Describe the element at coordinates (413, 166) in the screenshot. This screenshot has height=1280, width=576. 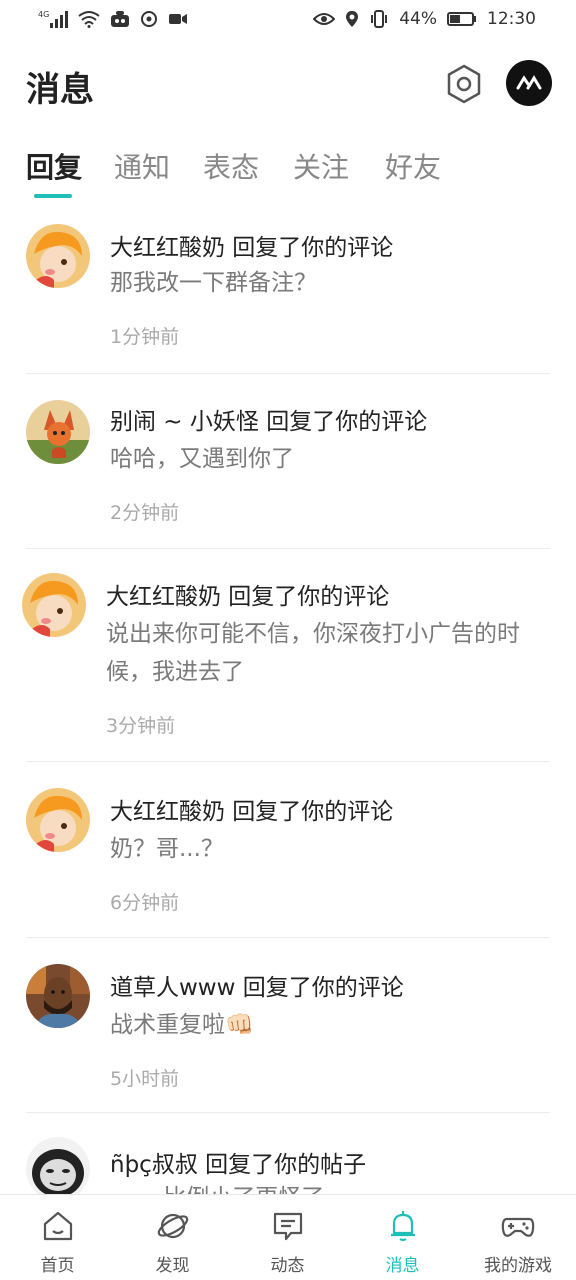
I see `tab-friends: 好友` at that location.